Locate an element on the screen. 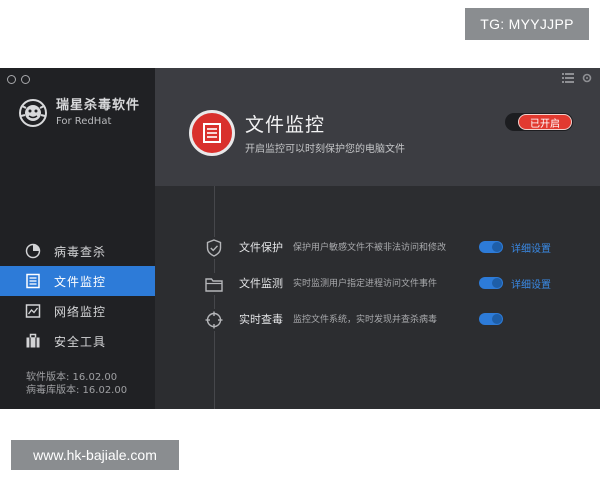  page-description: 开启监控可以时刻保护您的电脑文件 is located at coordinates (325, 149).